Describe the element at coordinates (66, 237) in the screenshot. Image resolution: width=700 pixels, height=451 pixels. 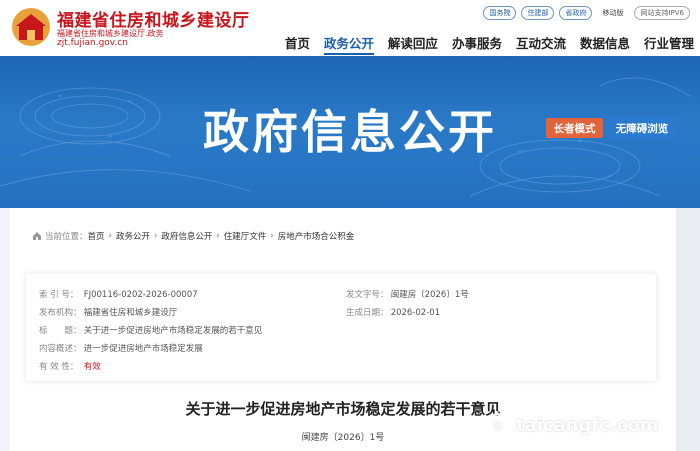
I see `breadcrumb-label: 当前位置：` at that location.